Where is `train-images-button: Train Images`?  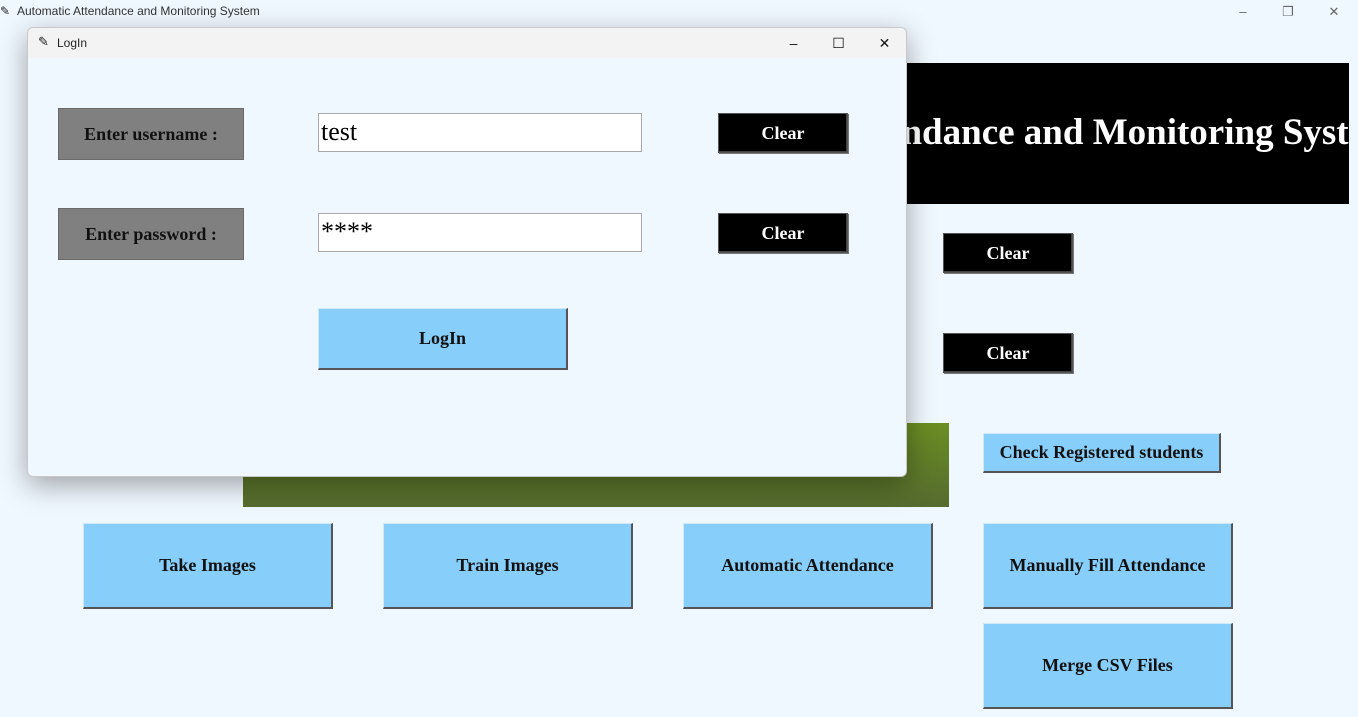
train-images-button: Train Images is located at coordinates (508, 566).